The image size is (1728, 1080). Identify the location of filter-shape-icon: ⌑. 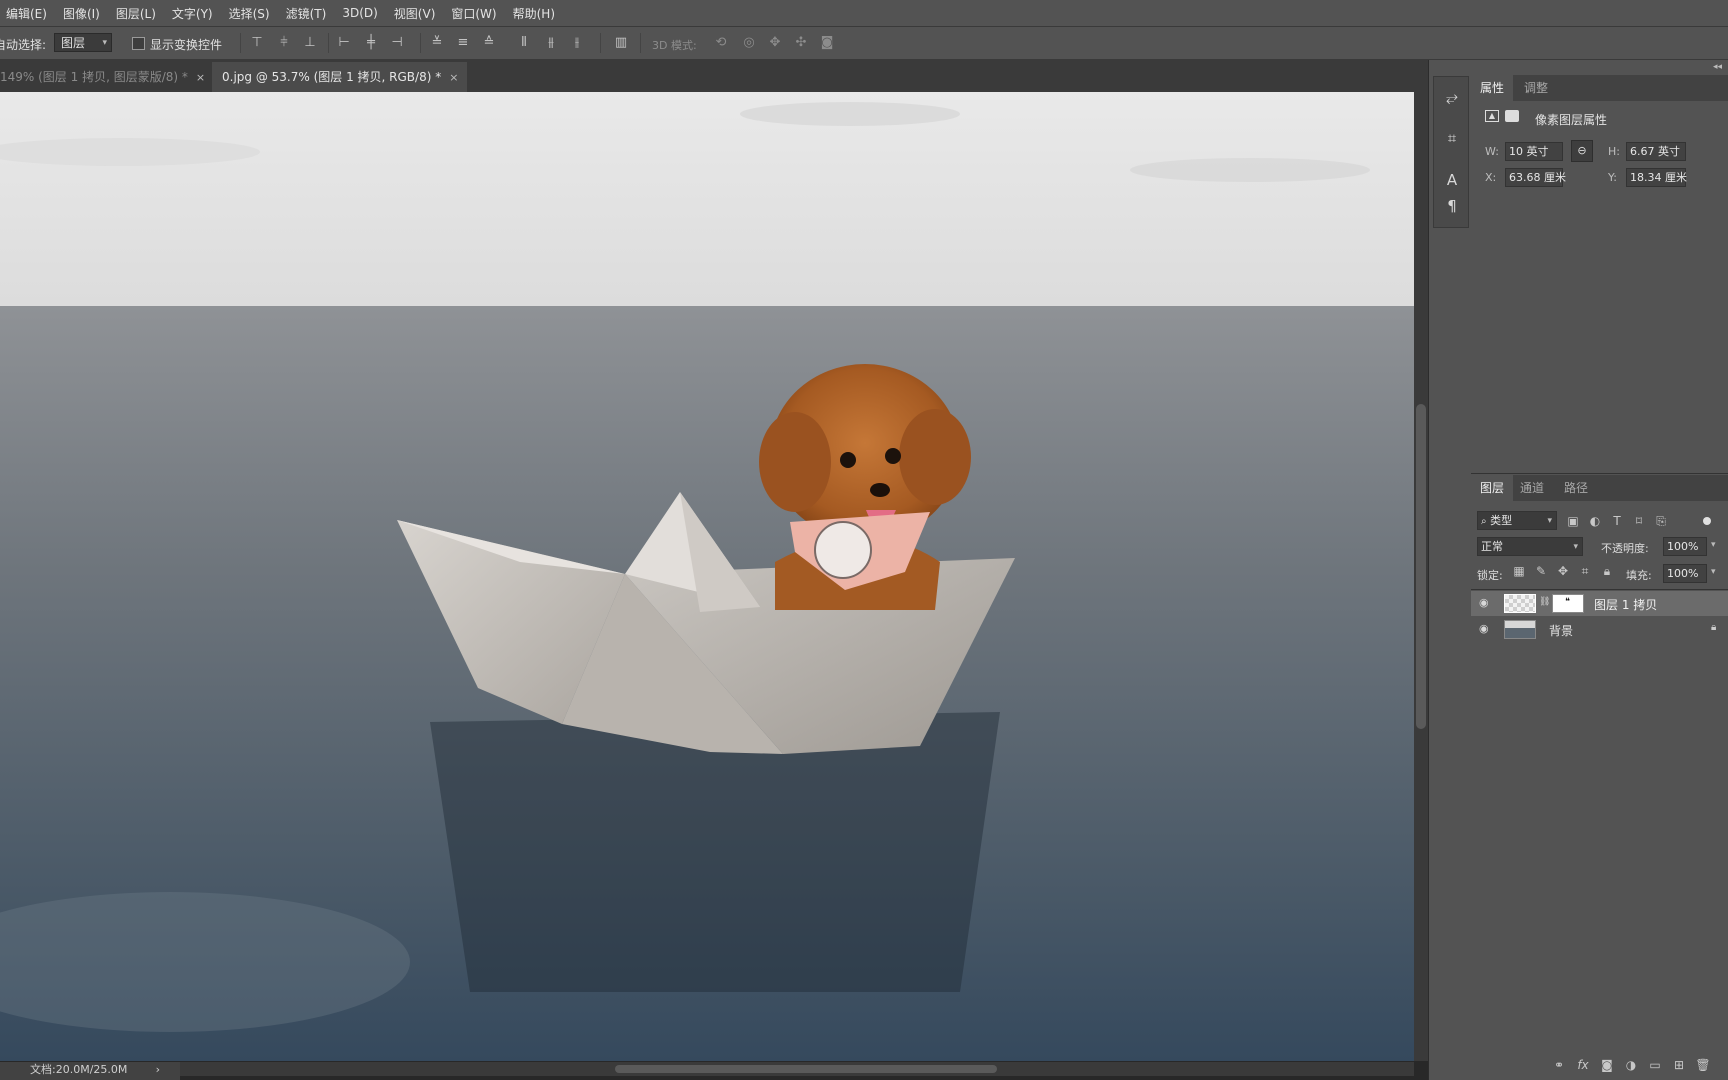
(1639, 521).